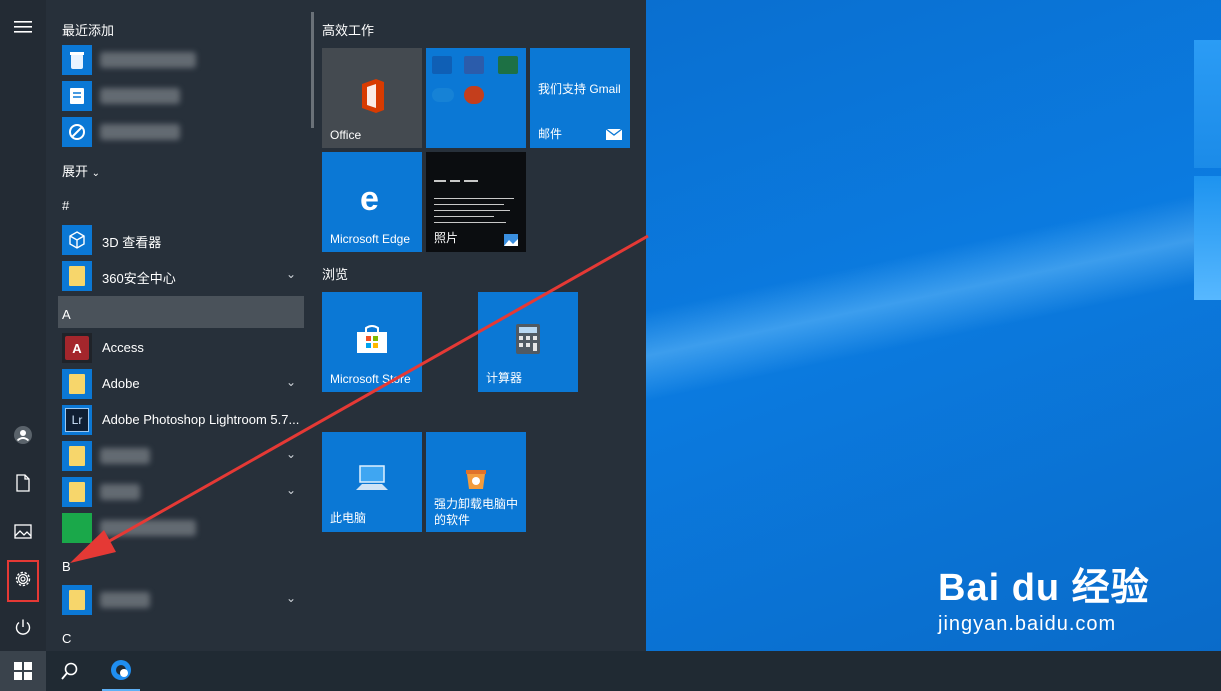  I want to click on app-label: Adobe, so click(121, 383).